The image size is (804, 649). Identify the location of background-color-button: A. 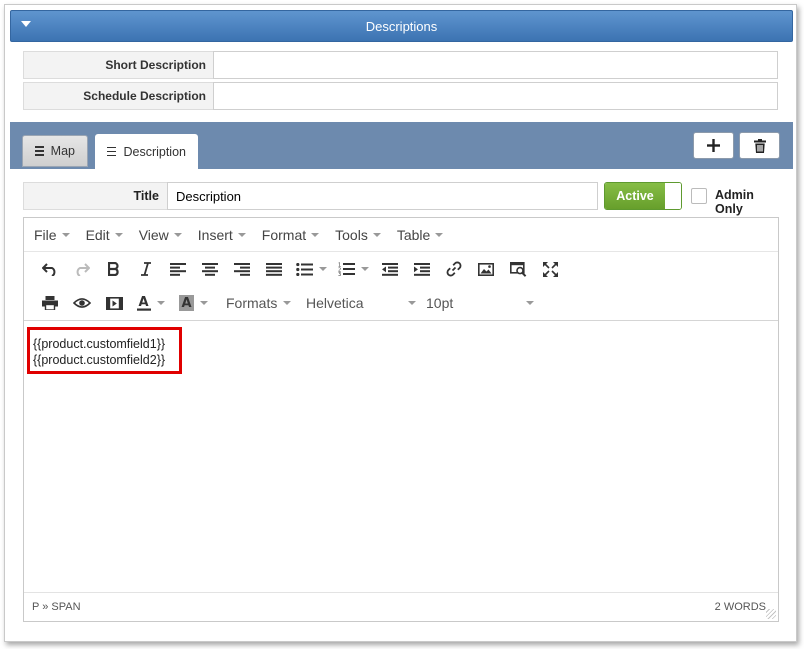
(193, 303).